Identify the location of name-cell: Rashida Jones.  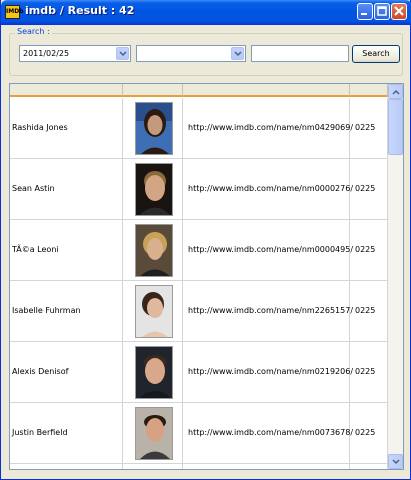
(66, 128).